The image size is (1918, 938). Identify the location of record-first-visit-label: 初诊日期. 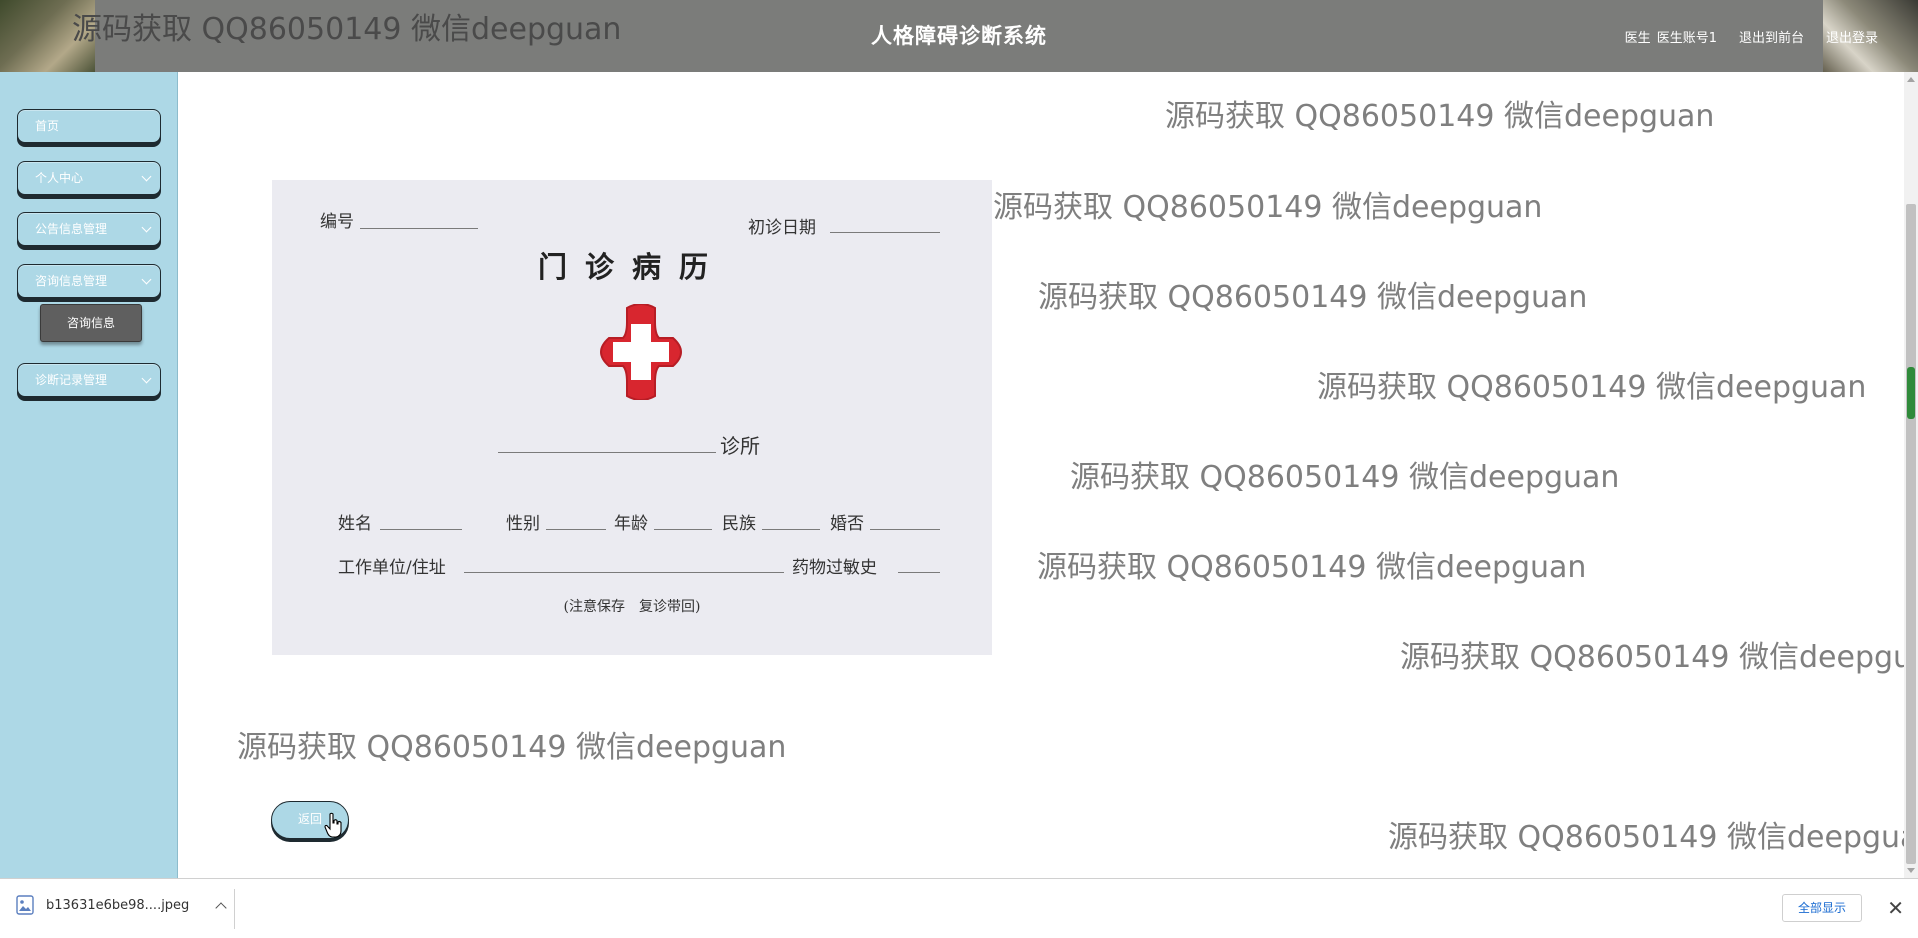
(782, 228).